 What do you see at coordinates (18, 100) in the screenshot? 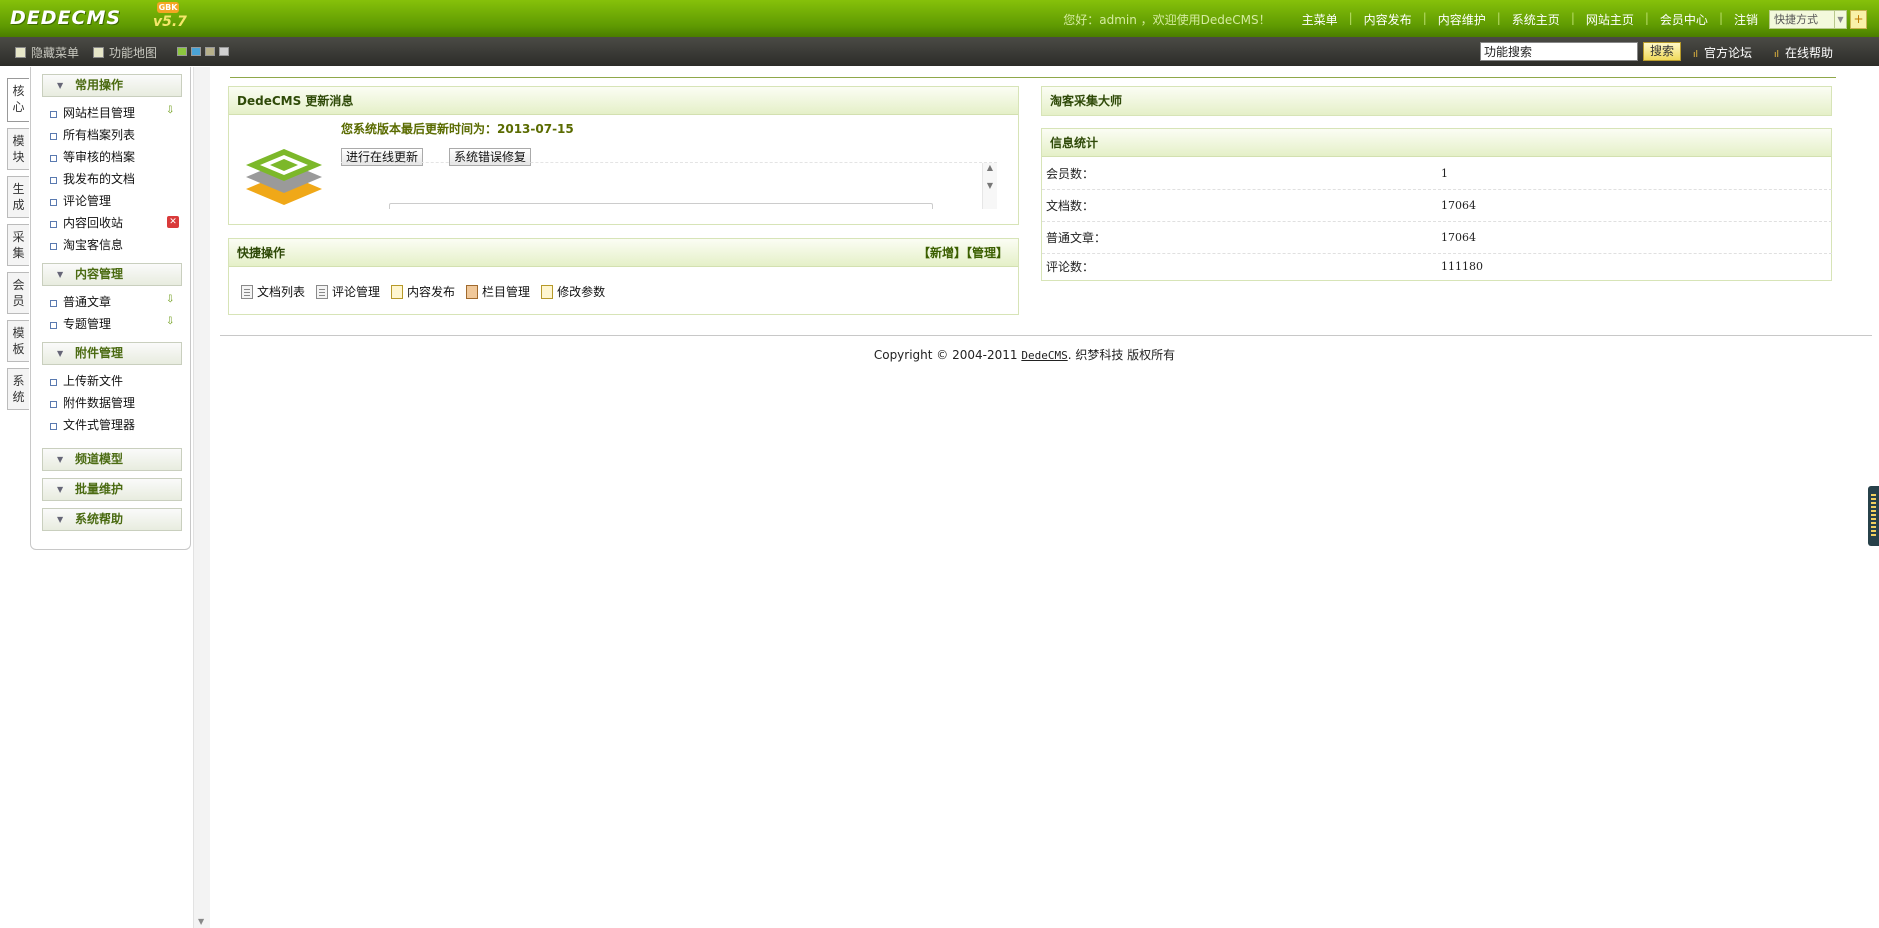
I see `side-tab-core: 核心` at bounding box center [18, 100].